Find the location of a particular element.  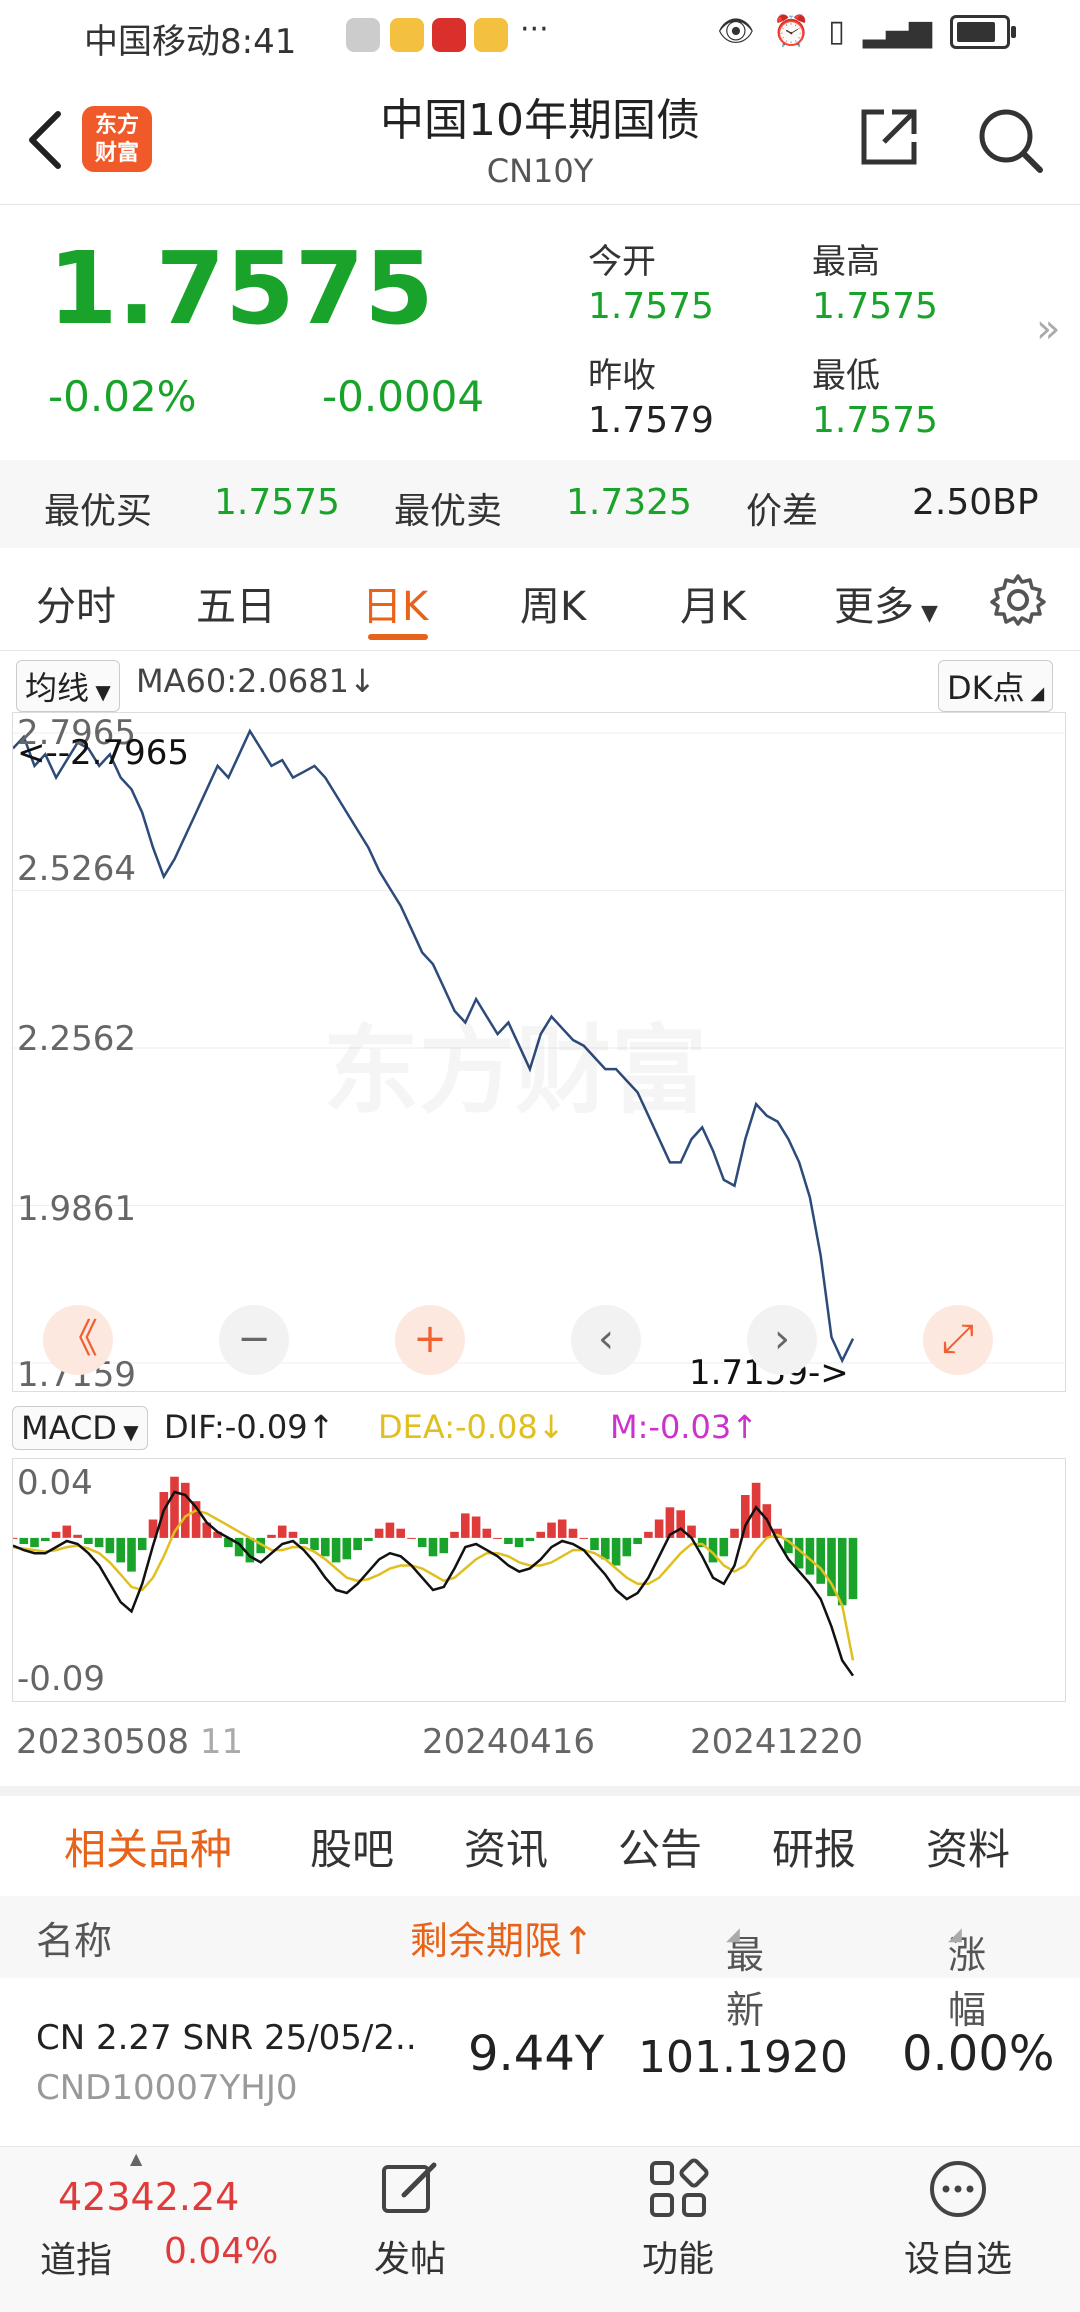

tab-news: 资讯 is located at coordinates (506, 1846).